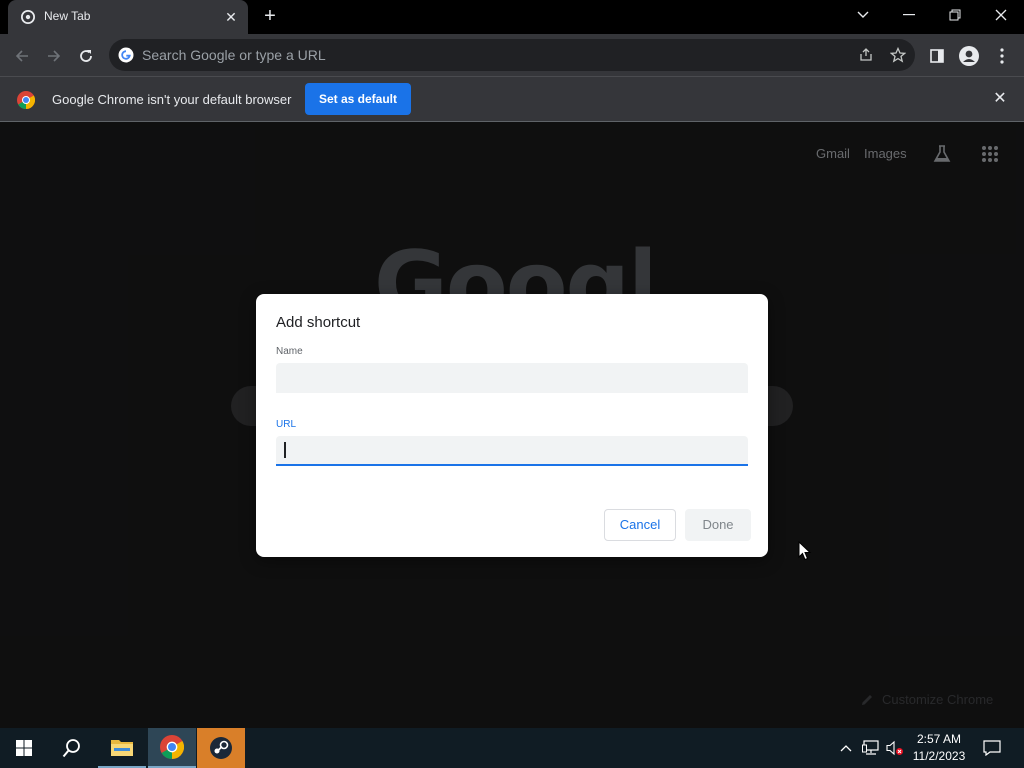 The width and height of the screenshot is (1024, 768). I want to click on cancel-button: Cancel, so click(640, 525).